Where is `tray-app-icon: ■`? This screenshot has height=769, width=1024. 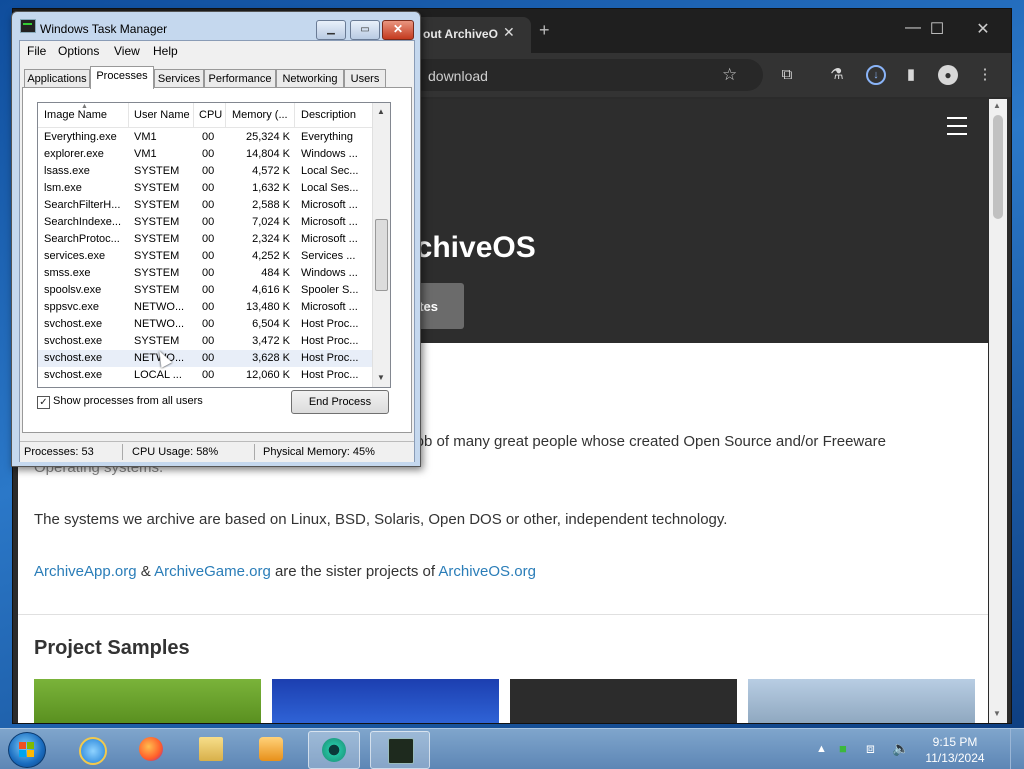 tray-app-icon: ■ is located at coordinates (843, 748).